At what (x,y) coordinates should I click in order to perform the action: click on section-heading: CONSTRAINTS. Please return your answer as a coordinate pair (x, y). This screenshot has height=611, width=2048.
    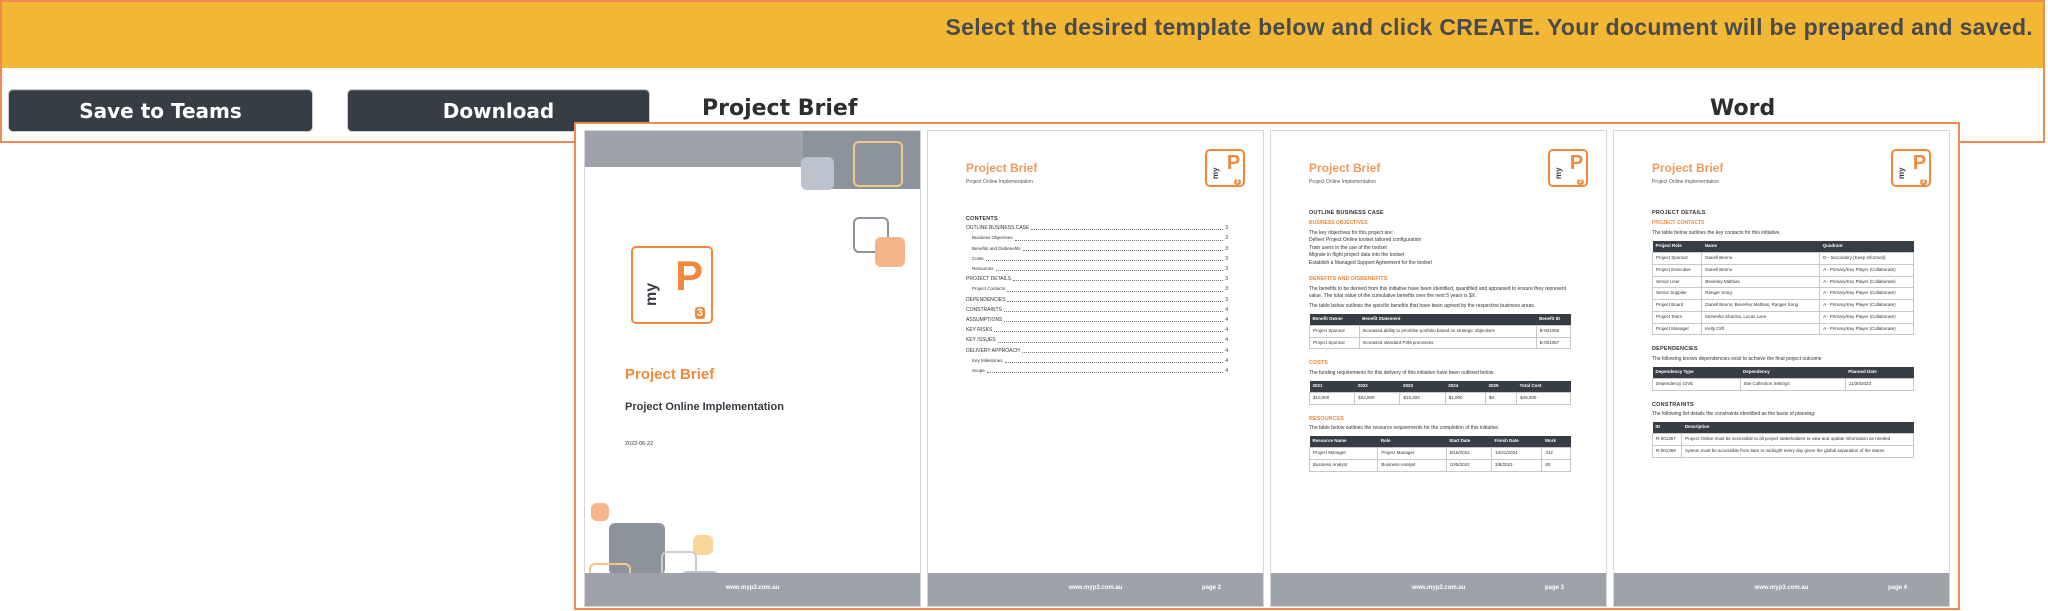
    Looking at the image, I should click on (1673, 404).